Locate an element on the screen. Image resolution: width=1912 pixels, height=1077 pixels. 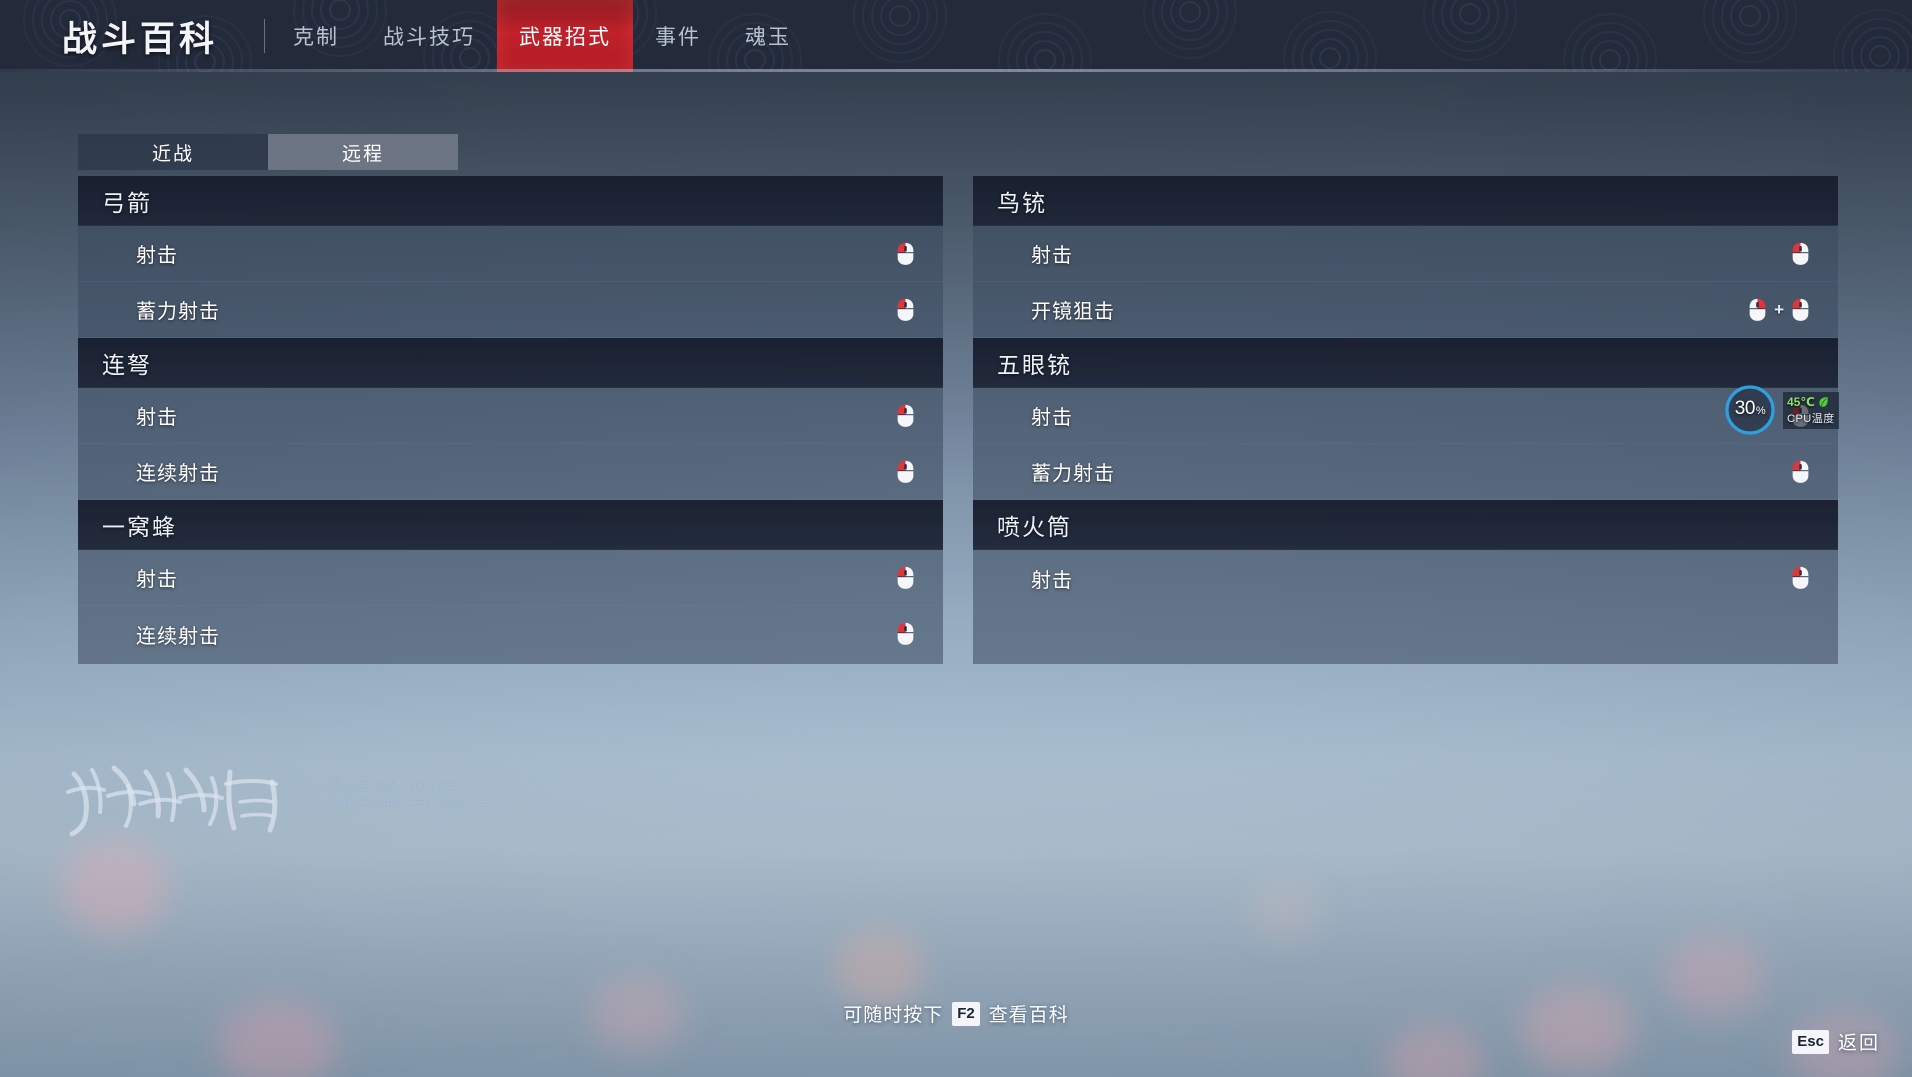
f2-keycap: F2 is located at coordinates (966, 1013).